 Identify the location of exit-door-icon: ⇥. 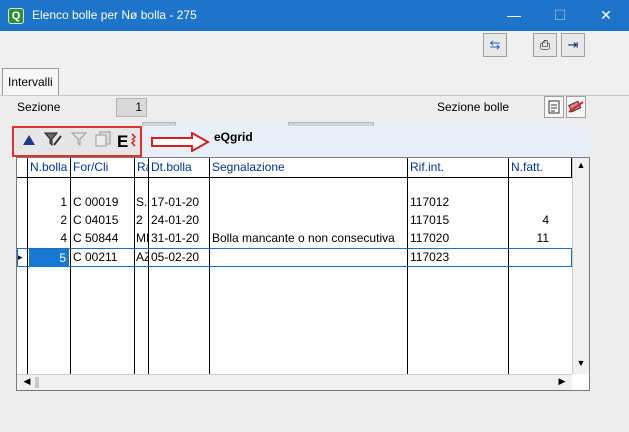
(573, 44).